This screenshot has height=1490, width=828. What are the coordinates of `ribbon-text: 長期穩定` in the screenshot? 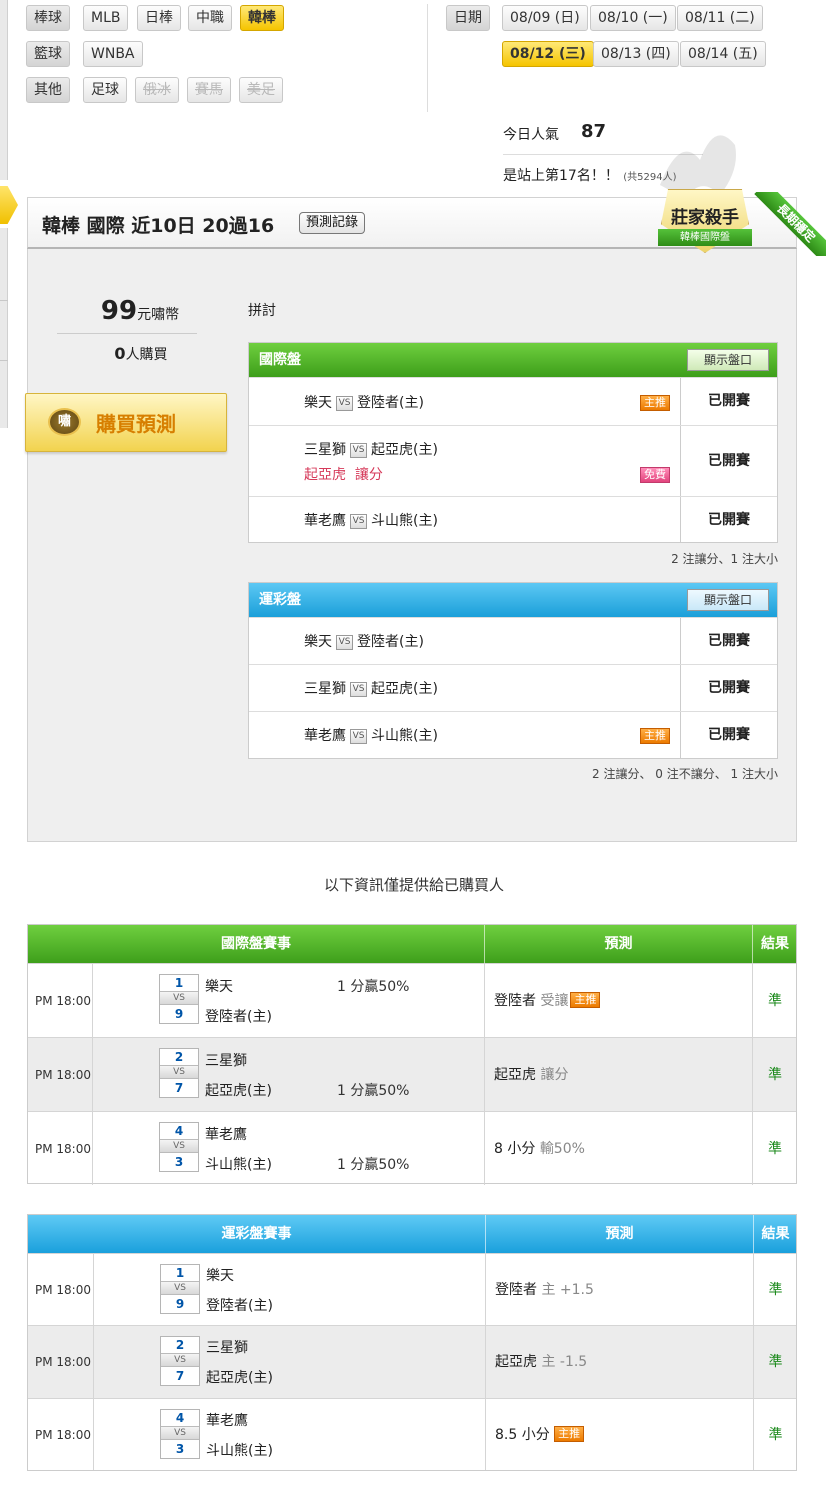 It's located at (790, 224).